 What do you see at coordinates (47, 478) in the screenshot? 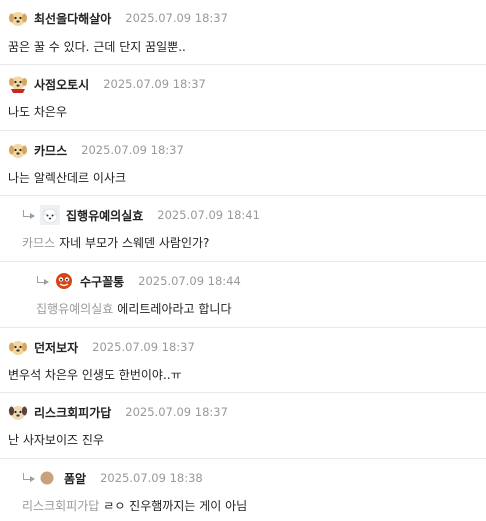
I see `circle-avatar-icon` at bounding box center [47, 478].